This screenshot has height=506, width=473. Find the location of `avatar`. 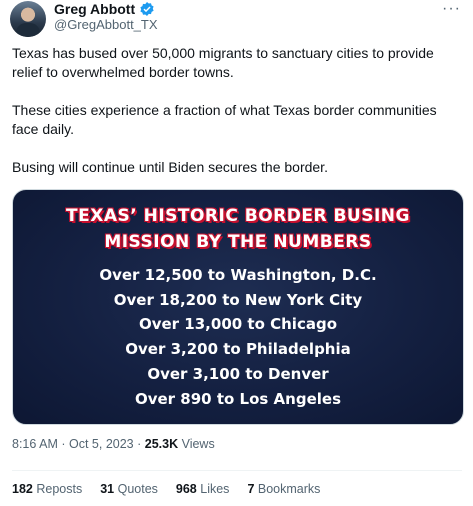

avatar is located at coordinates (28, 19).